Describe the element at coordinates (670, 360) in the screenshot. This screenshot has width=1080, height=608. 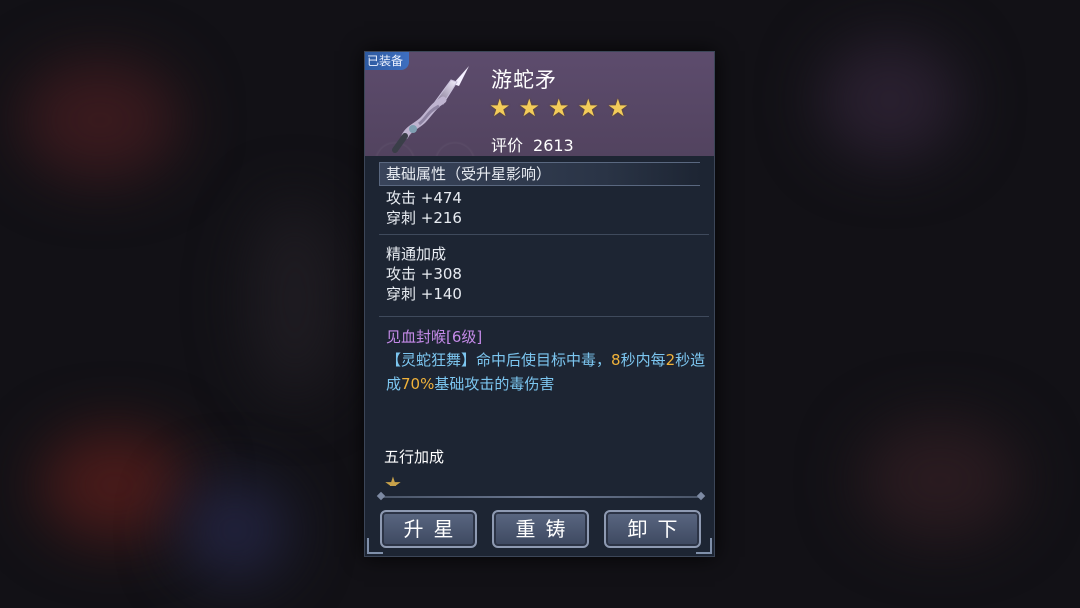
I see `skill-desc-highlight: 2` at that location.